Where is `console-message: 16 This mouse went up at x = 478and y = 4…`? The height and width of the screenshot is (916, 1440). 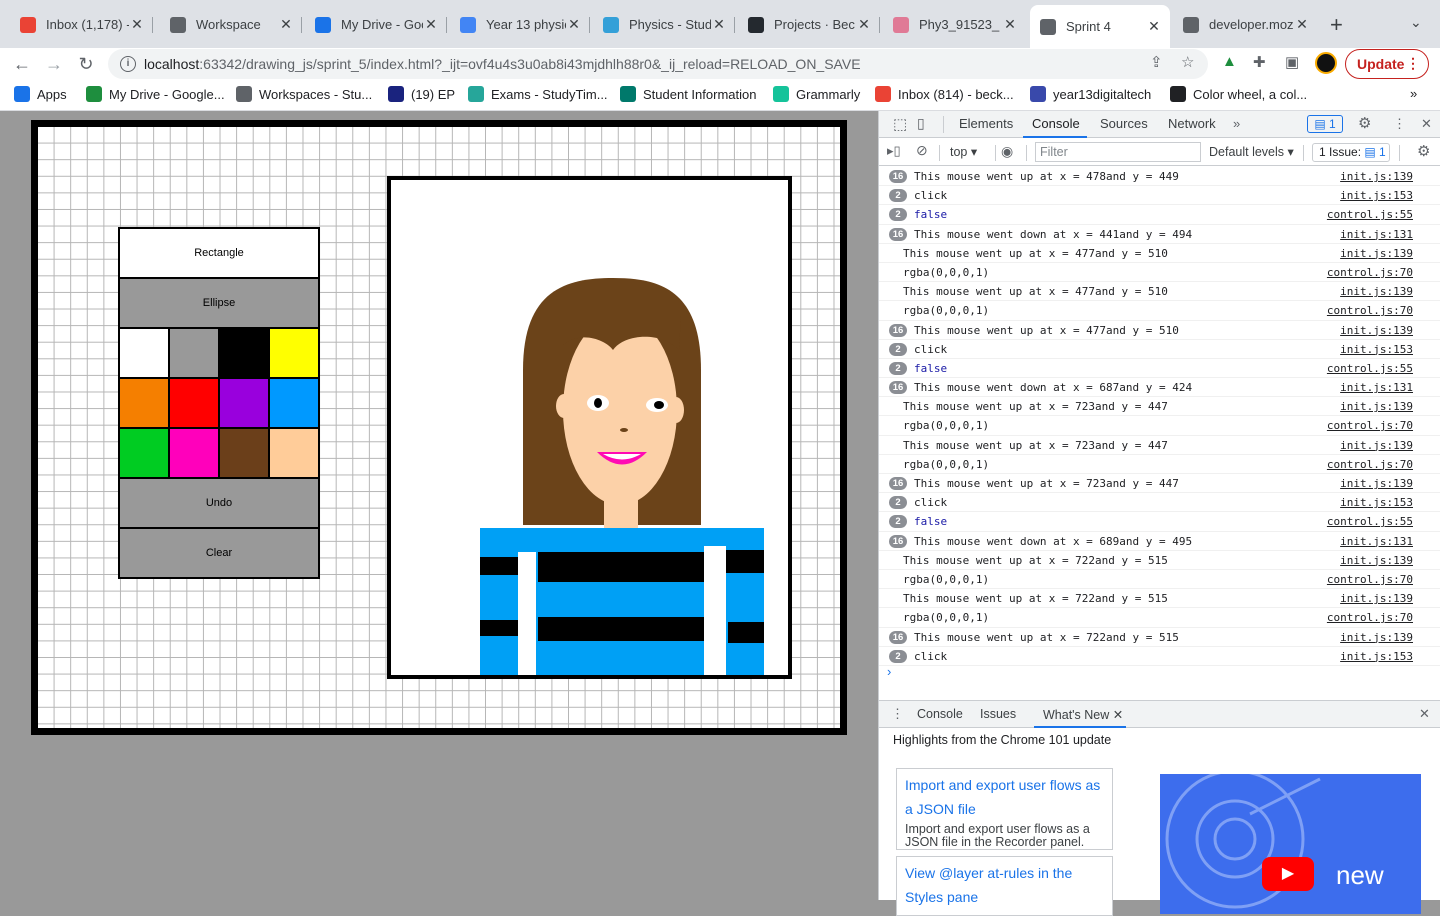
console-message: 16 This mouse went up at x = 478and y = 4… is located at coordinates (1159, 177).